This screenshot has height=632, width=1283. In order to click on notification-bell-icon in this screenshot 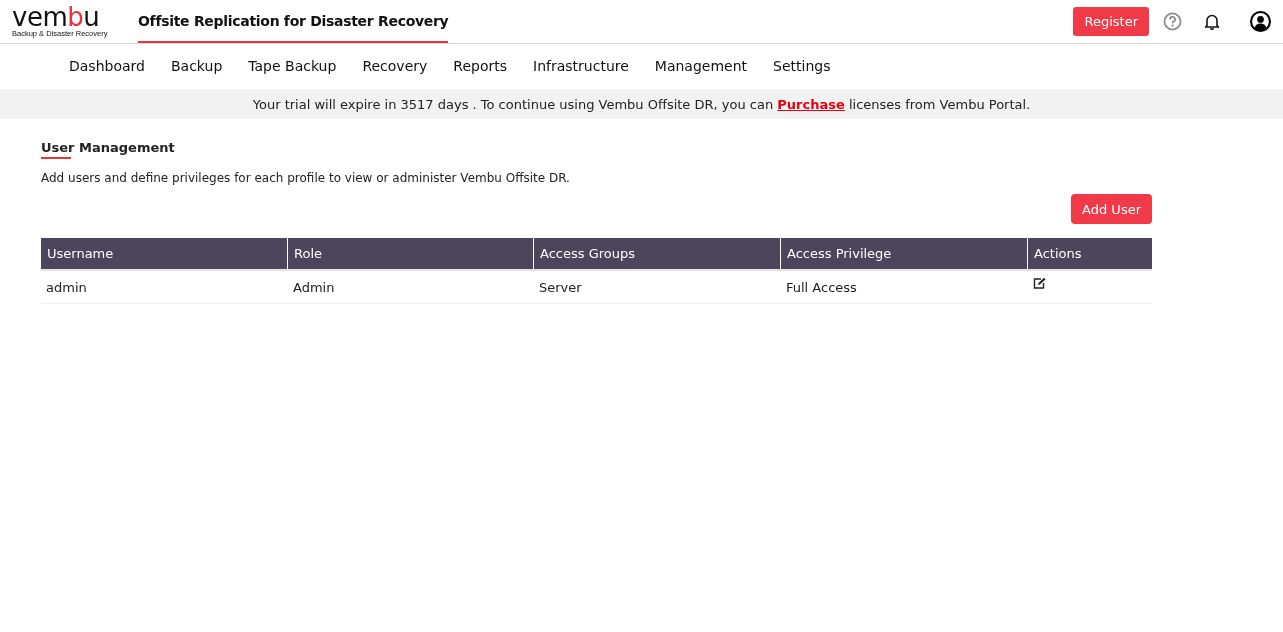, I will do `click(1212, 21)`.